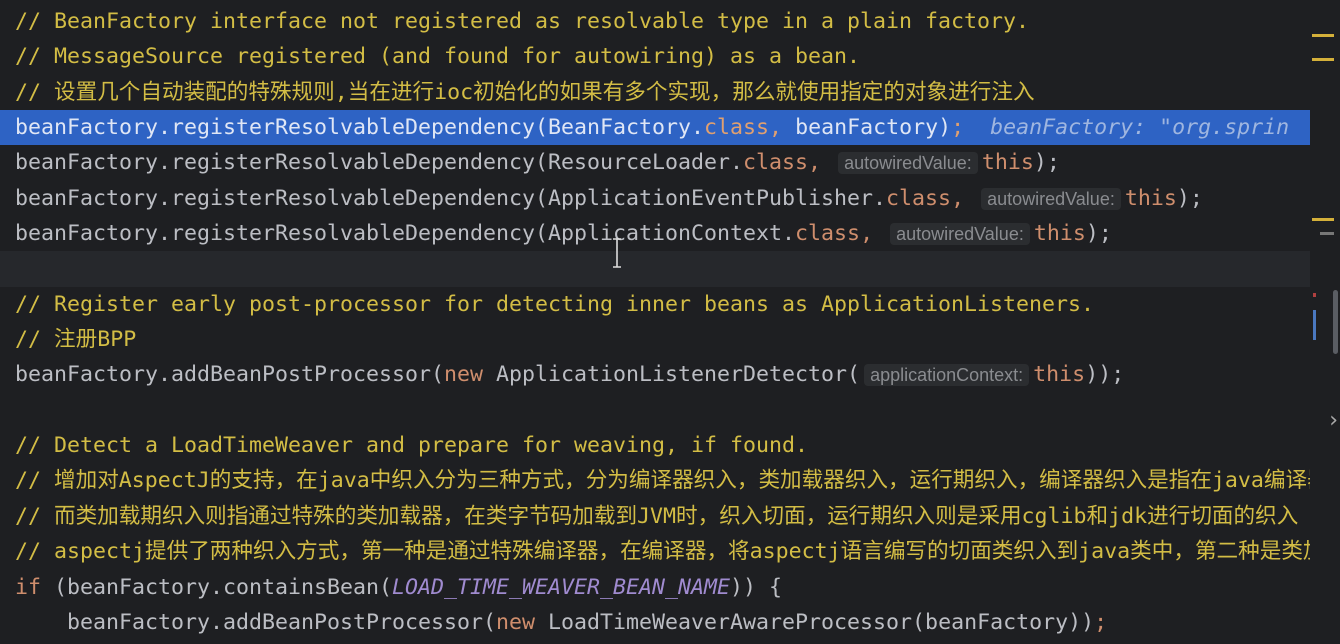  Describe the element at coordinates (1327, 233) in the screenshot. I see `info-marker` at that location.